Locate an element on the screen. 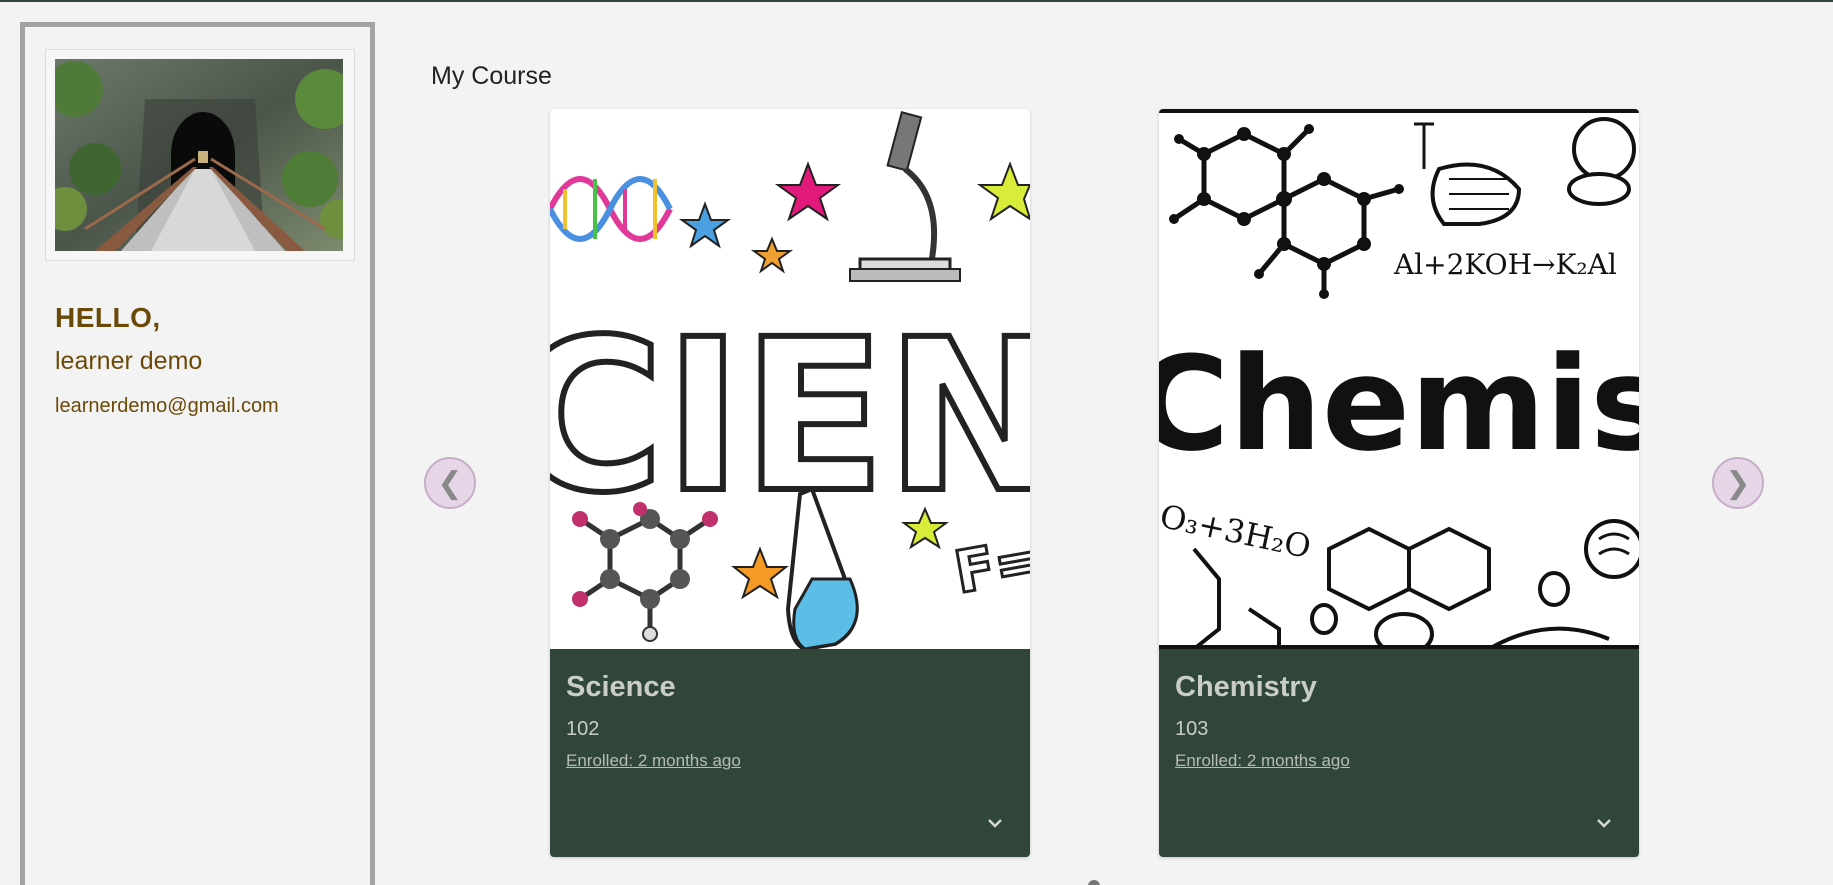 The height and width of the screenshot is (885, 1833). course-code: 103 is located at coordinates (1192, 729).